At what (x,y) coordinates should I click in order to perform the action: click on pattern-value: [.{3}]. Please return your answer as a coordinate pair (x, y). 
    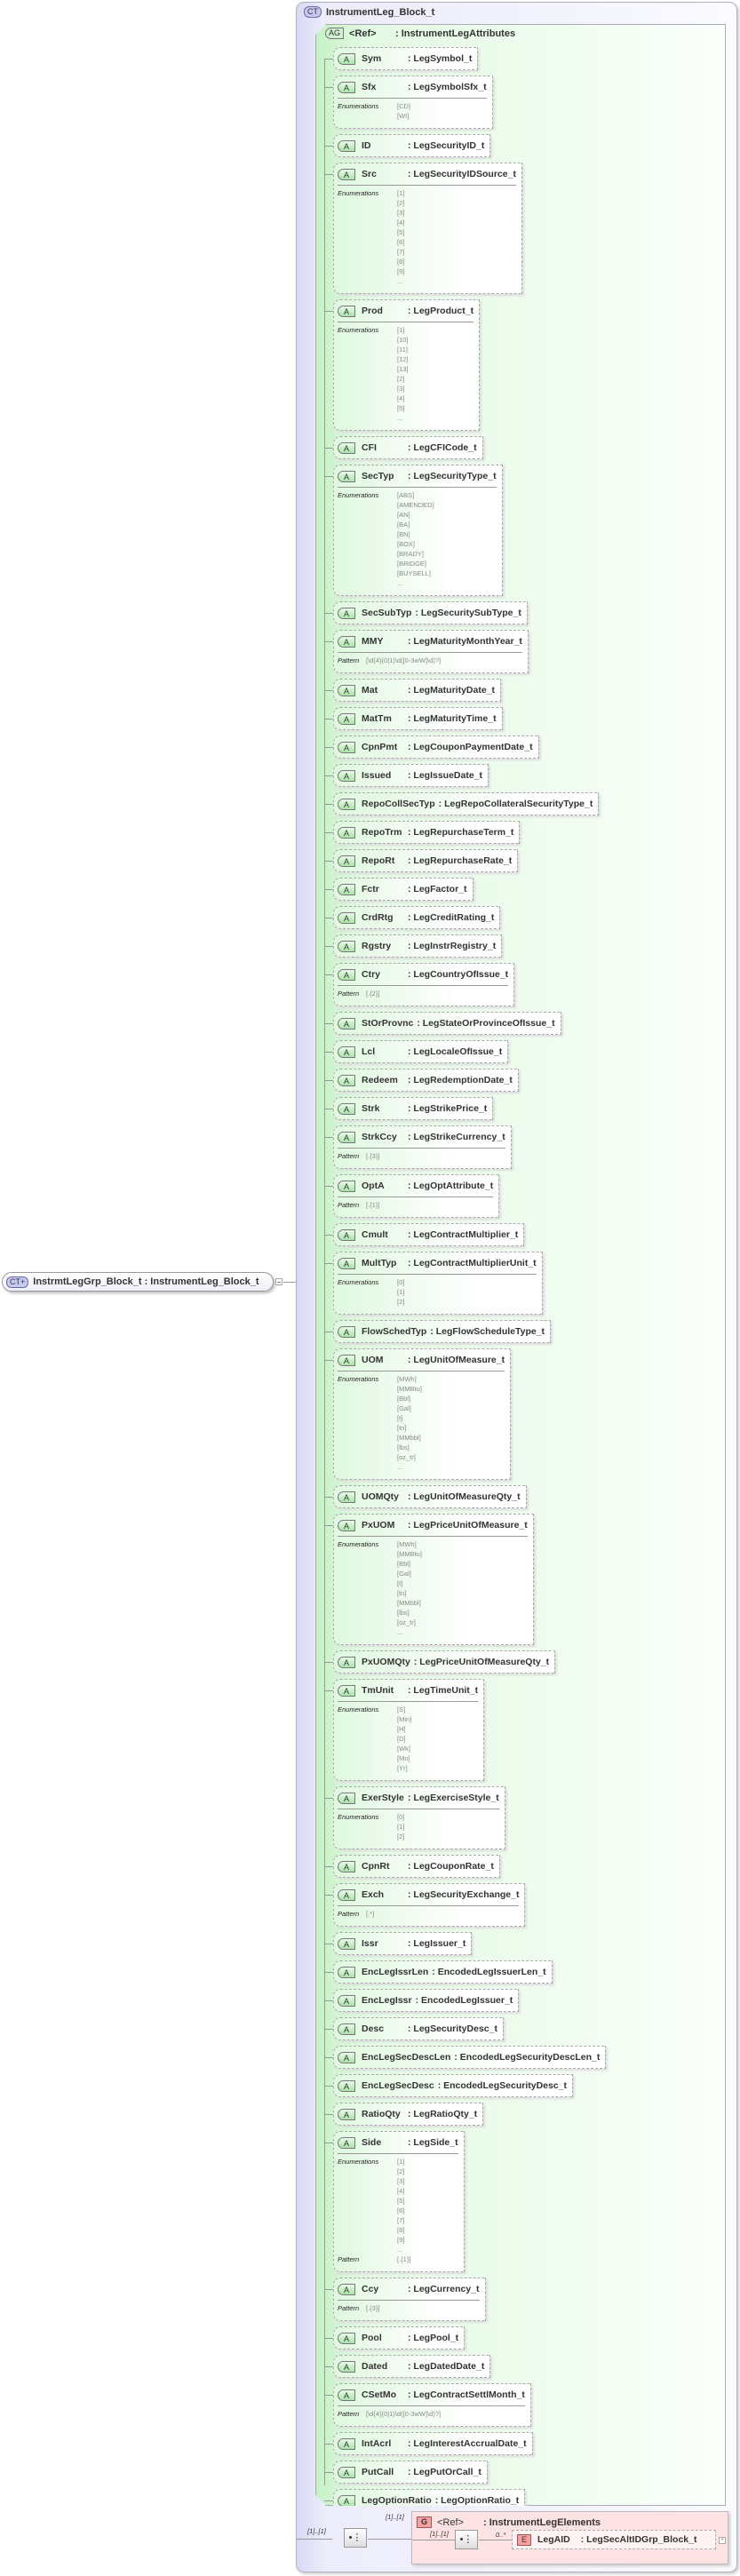
    Looking at the image, I should click on (373, 2308).